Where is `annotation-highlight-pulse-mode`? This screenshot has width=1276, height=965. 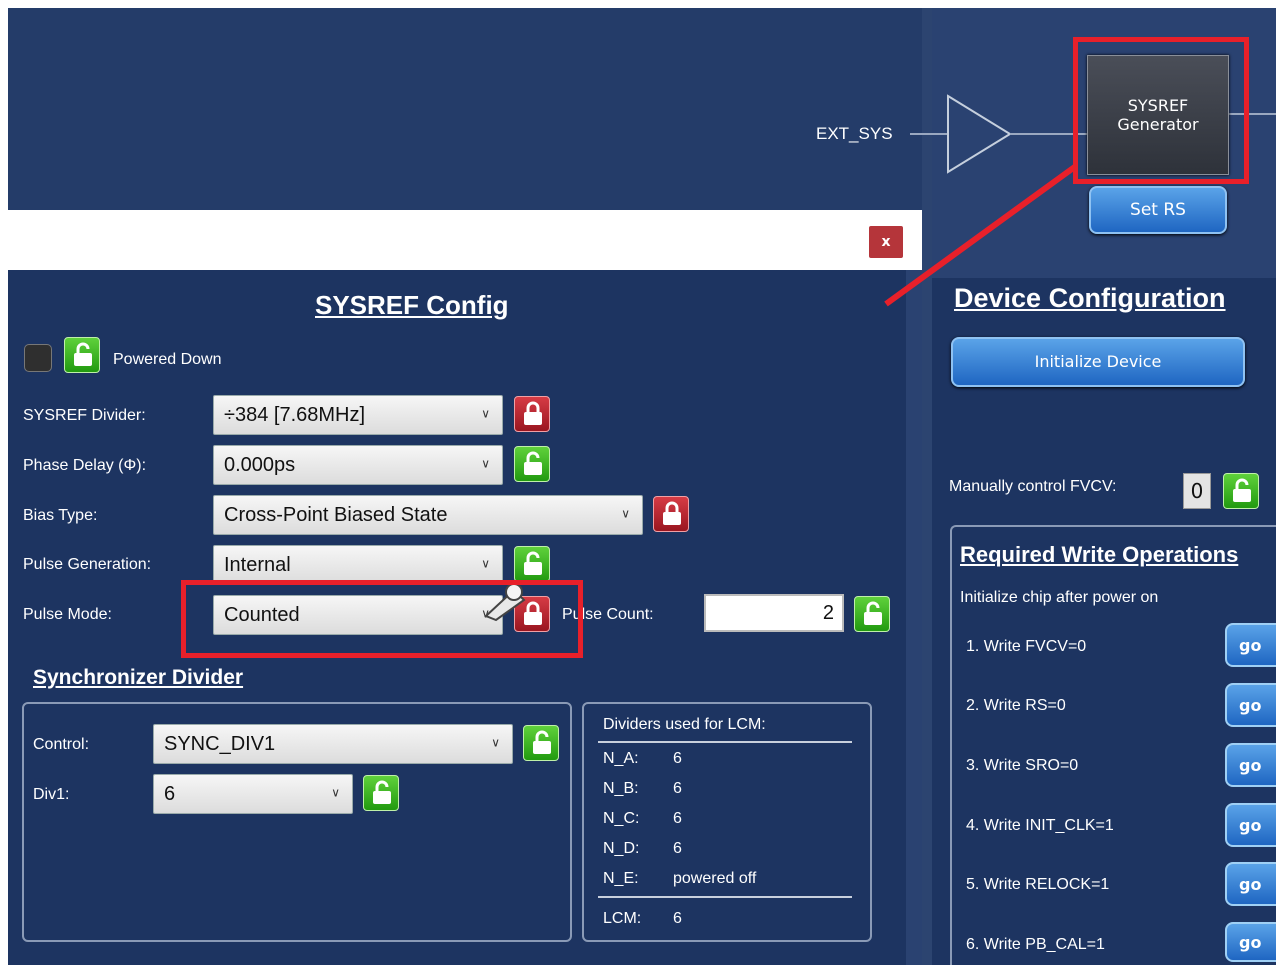
annotation-highlight-pulse-mode is located at coordinates (382, 619).